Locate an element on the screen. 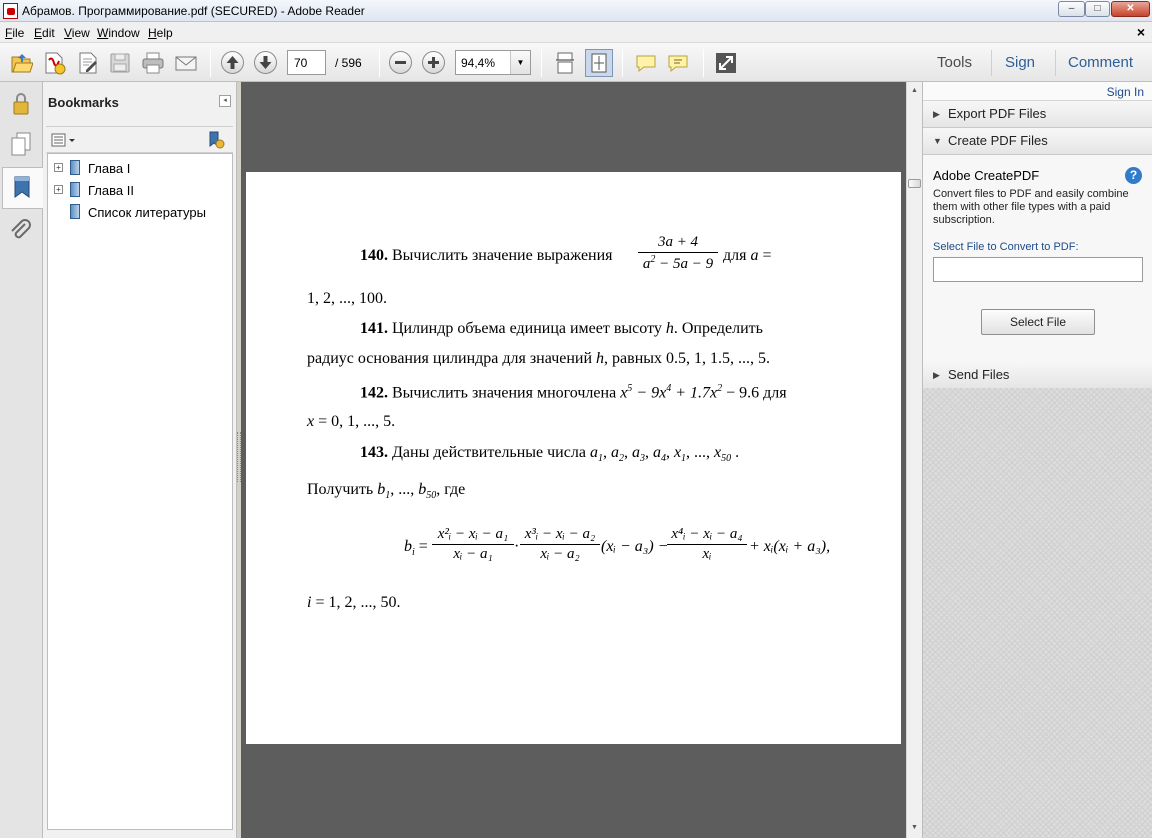  create-pdf-icon is located at coordinates (54, 63).